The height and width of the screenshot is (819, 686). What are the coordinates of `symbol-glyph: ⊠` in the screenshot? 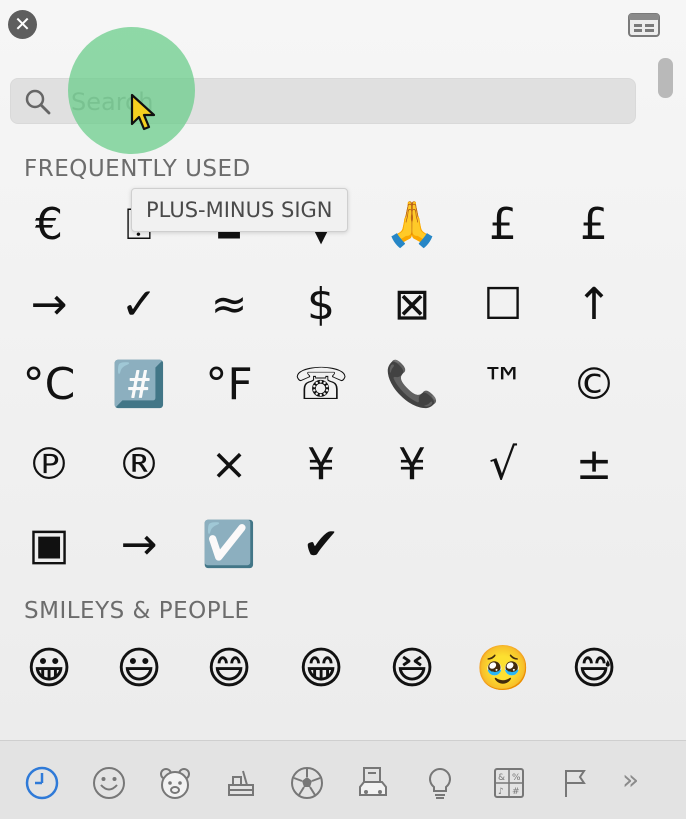 It's located at (412, 304).